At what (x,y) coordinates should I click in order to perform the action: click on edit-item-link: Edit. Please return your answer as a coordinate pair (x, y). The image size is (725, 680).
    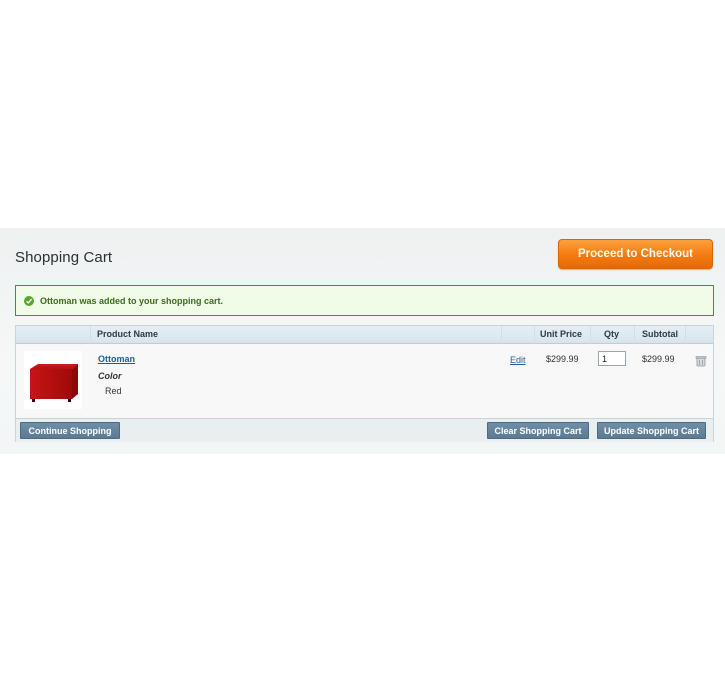
    Looking at the image, I should click on (518, 360).